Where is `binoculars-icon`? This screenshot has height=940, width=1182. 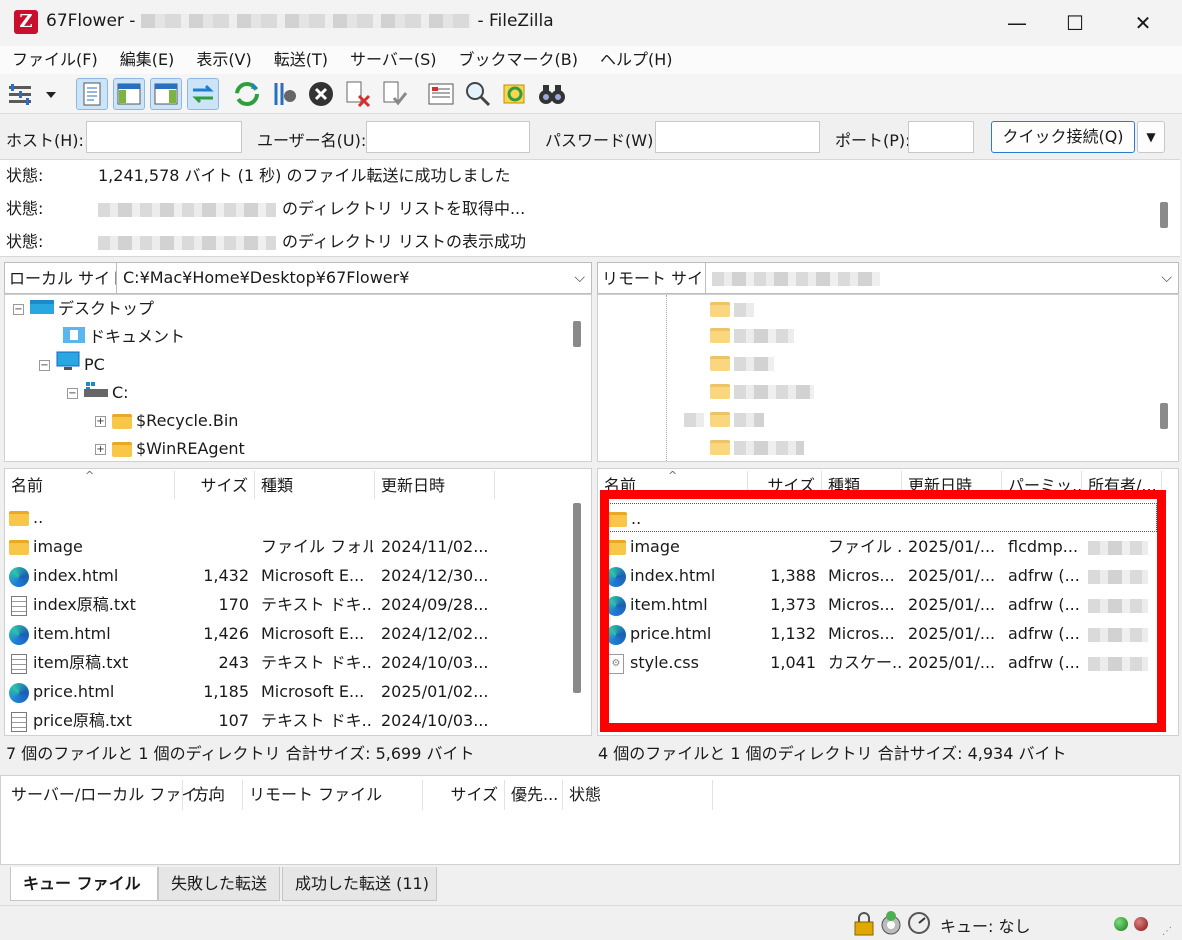
binoculars-icon is located at coordinates (552, 94).